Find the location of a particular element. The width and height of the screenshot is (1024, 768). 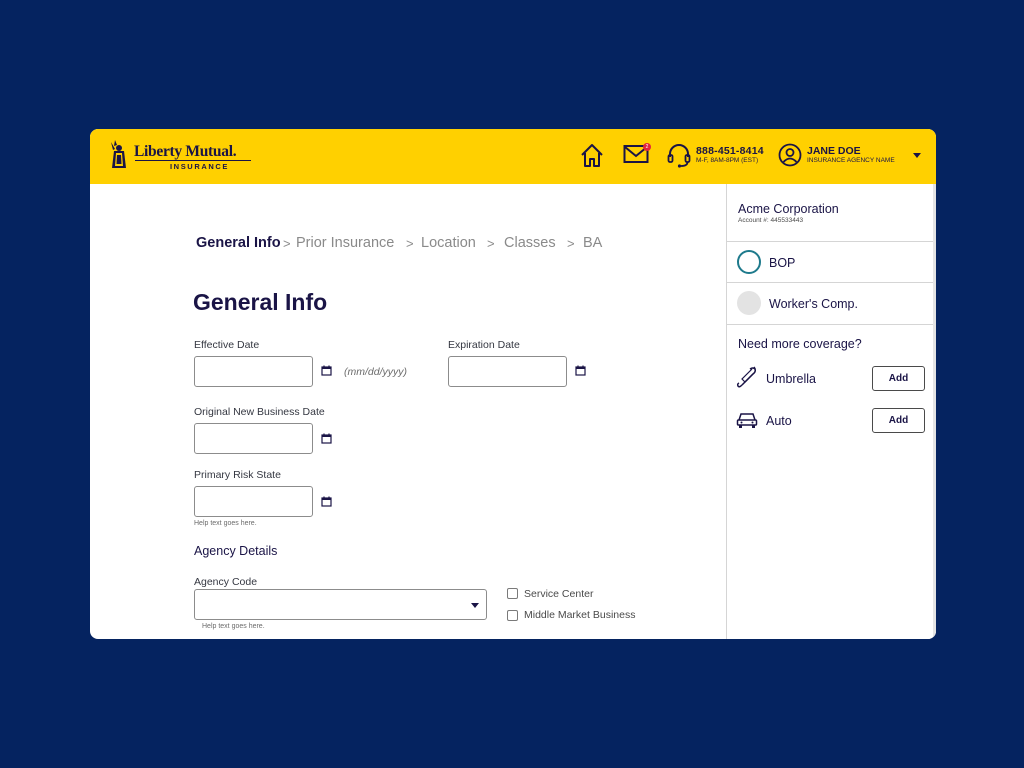

logo-subtitle: INSURANCE is located at coordinates (199, 166).